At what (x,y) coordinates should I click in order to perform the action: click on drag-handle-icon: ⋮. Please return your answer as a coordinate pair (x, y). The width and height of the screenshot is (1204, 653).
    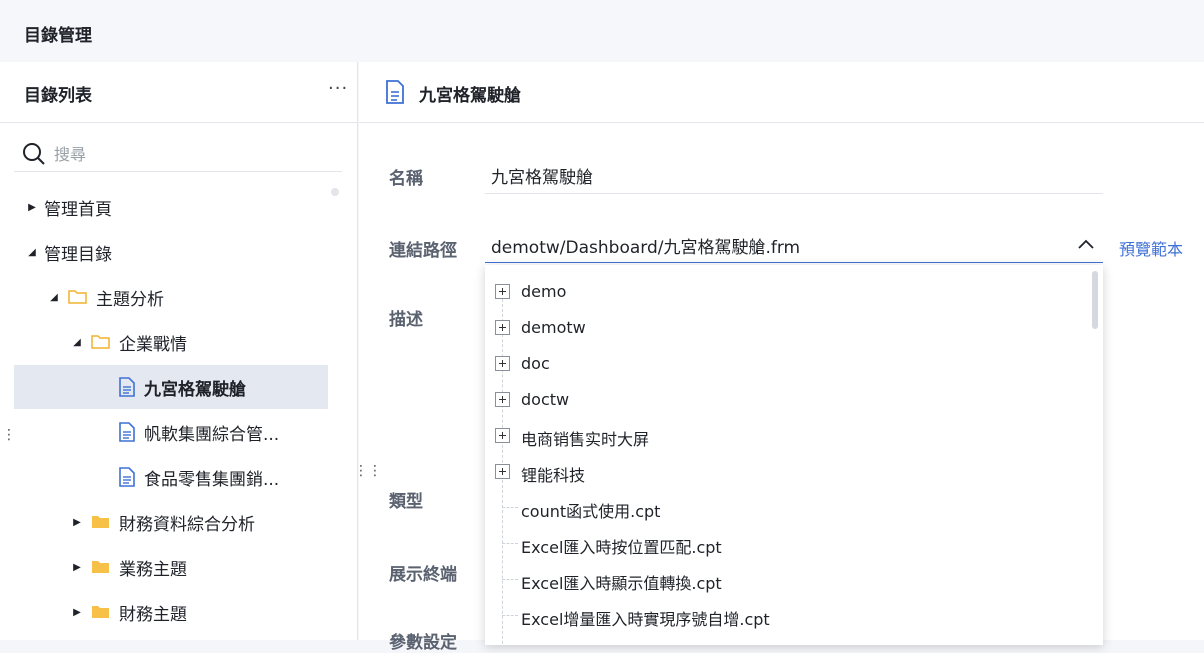
    Looking at the image, I should click on (9, 435).